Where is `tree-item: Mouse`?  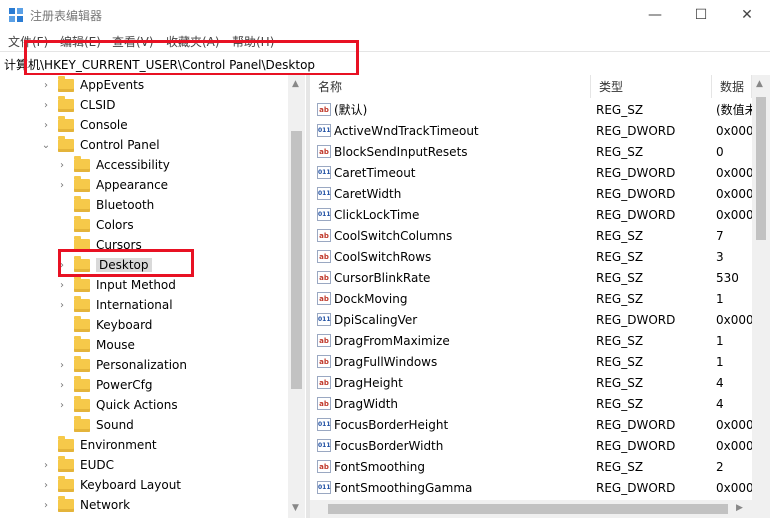
tree-item: Mouse is located at coordinates (95, 345).